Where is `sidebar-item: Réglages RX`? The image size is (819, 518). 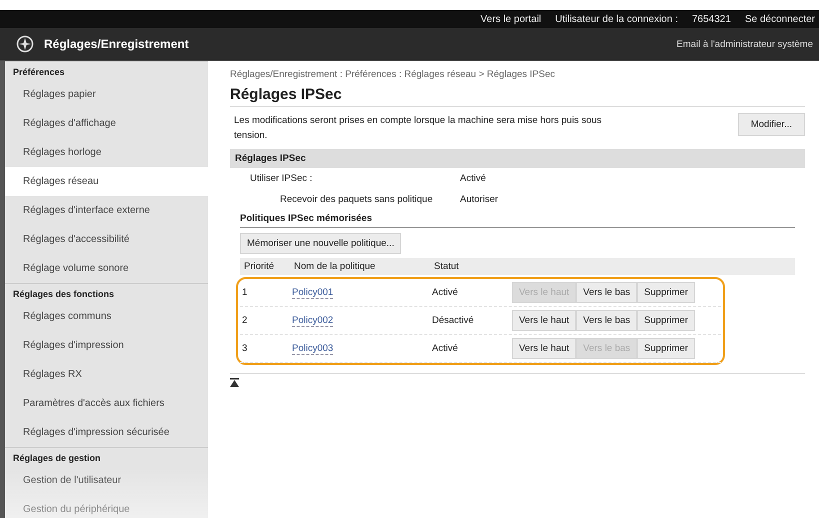 sidebar-item: Réglages RX is located at coordinates (106, 374).